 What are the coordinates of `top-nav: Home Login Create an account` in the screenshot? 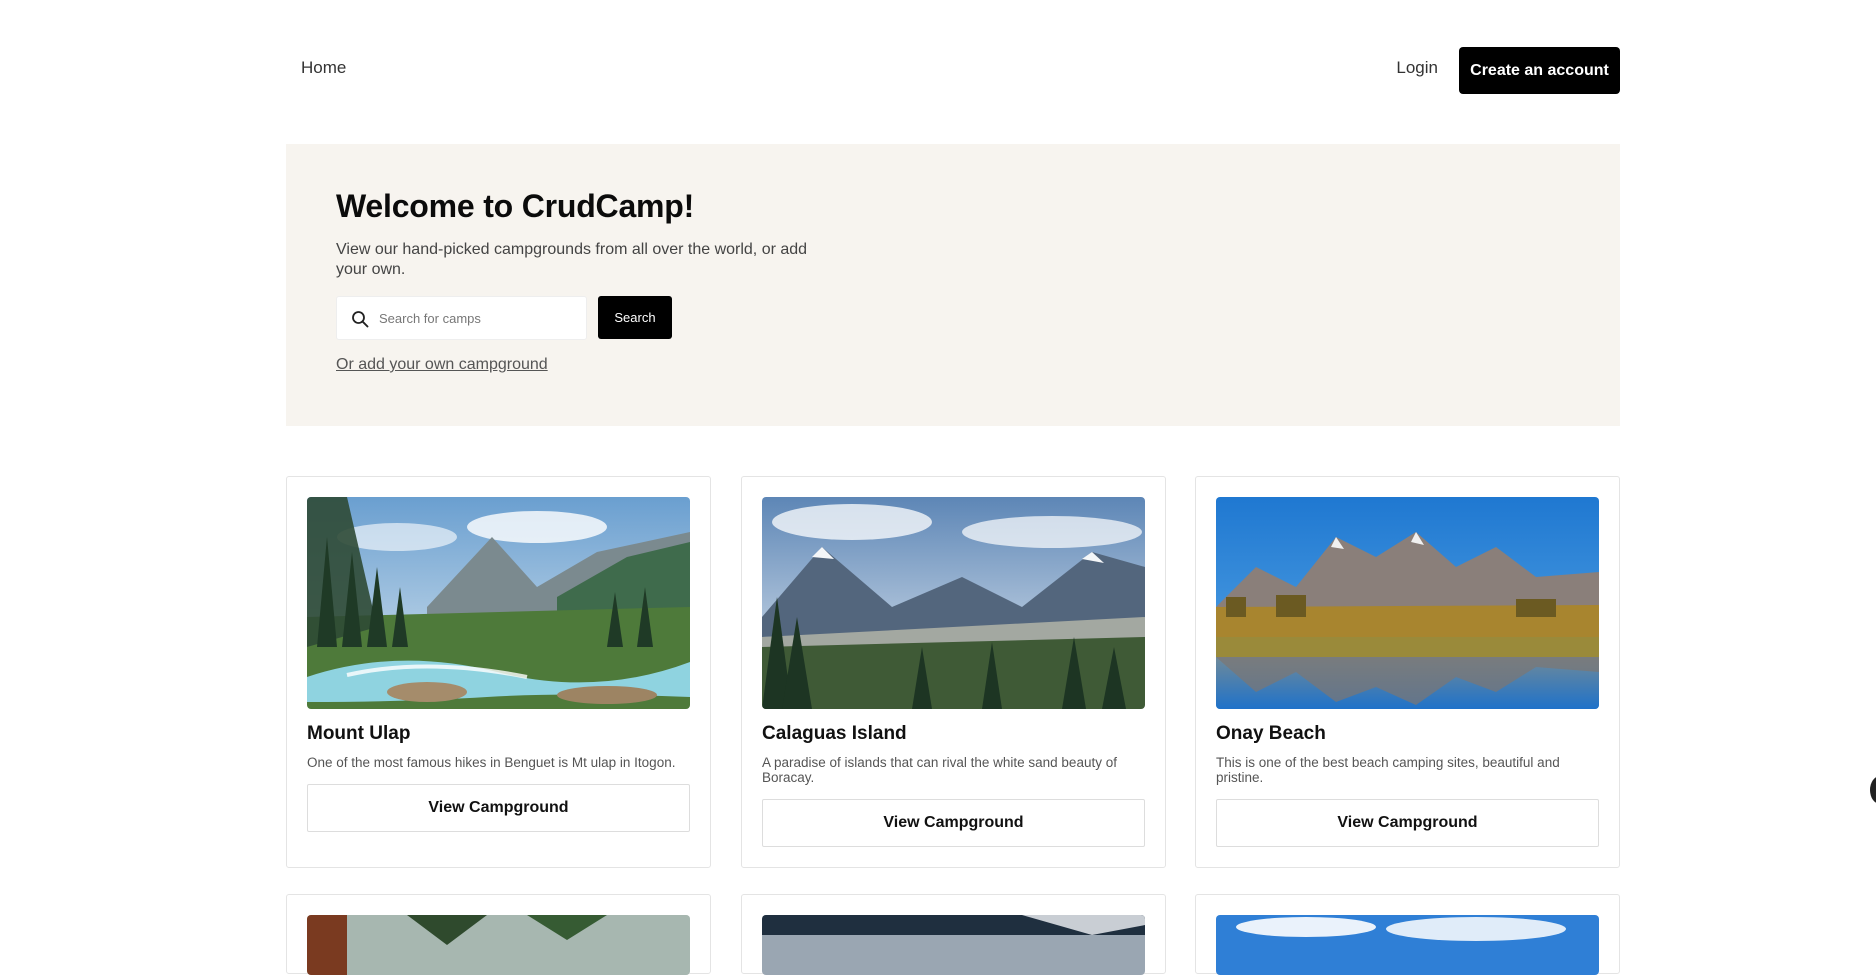 It's located at (953, 70).